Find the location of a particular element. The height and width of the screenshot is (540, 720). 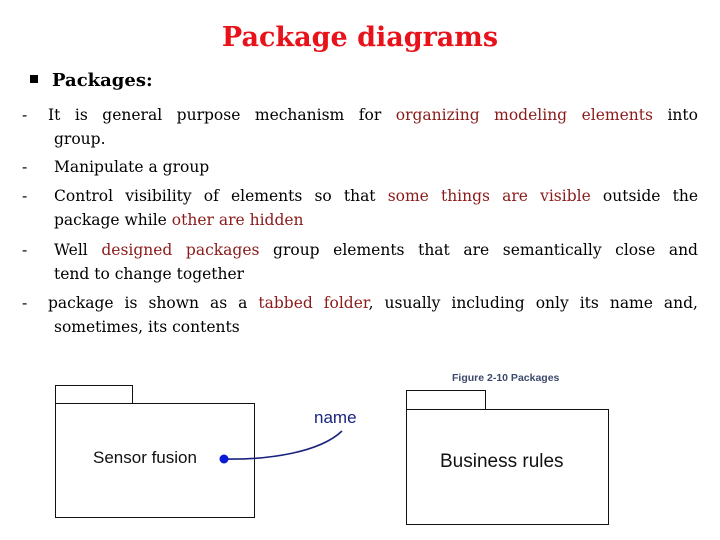

package-tab is located at coordinates (446, 400).